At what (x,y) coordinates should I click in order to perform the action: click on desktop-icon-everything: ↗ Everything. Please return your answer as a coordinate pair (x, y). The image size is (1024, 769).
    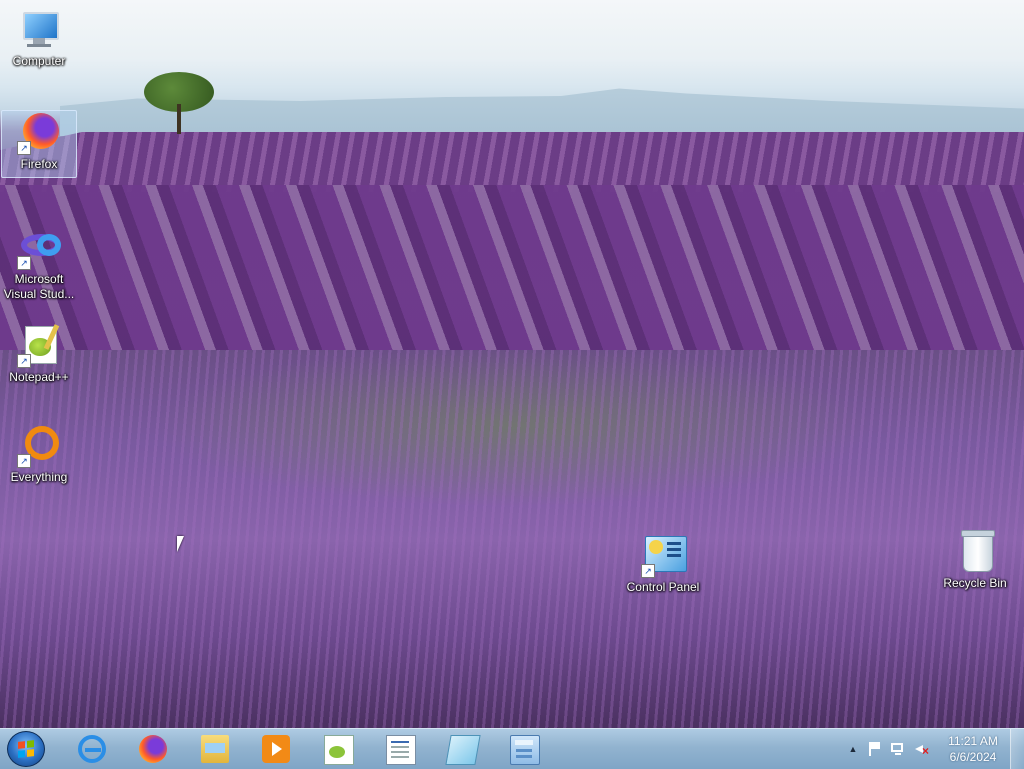
    Looking at the image, I should click on (39, 454).